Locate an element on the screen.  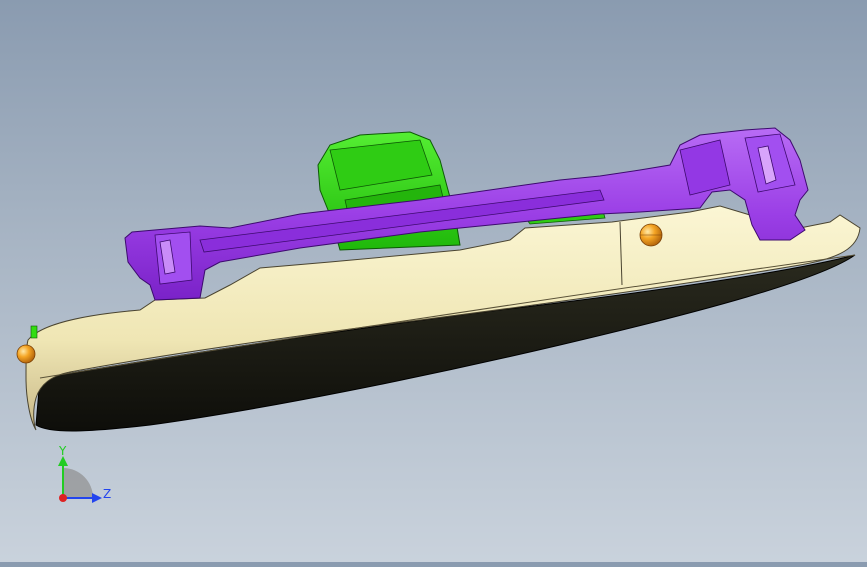
triad-quadrant is located at coordinates (78, 483).